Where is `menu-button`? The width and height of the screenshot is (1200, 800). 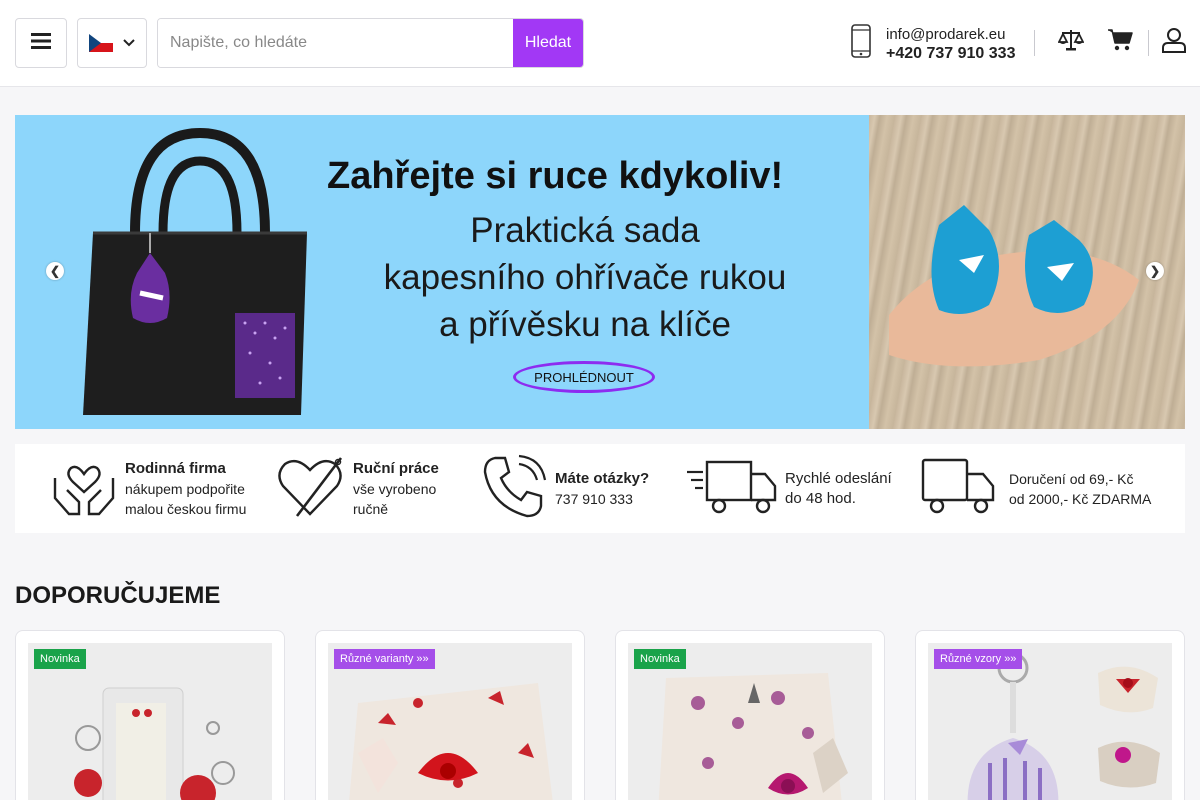
menu-button is located at coordinates (41, 43).